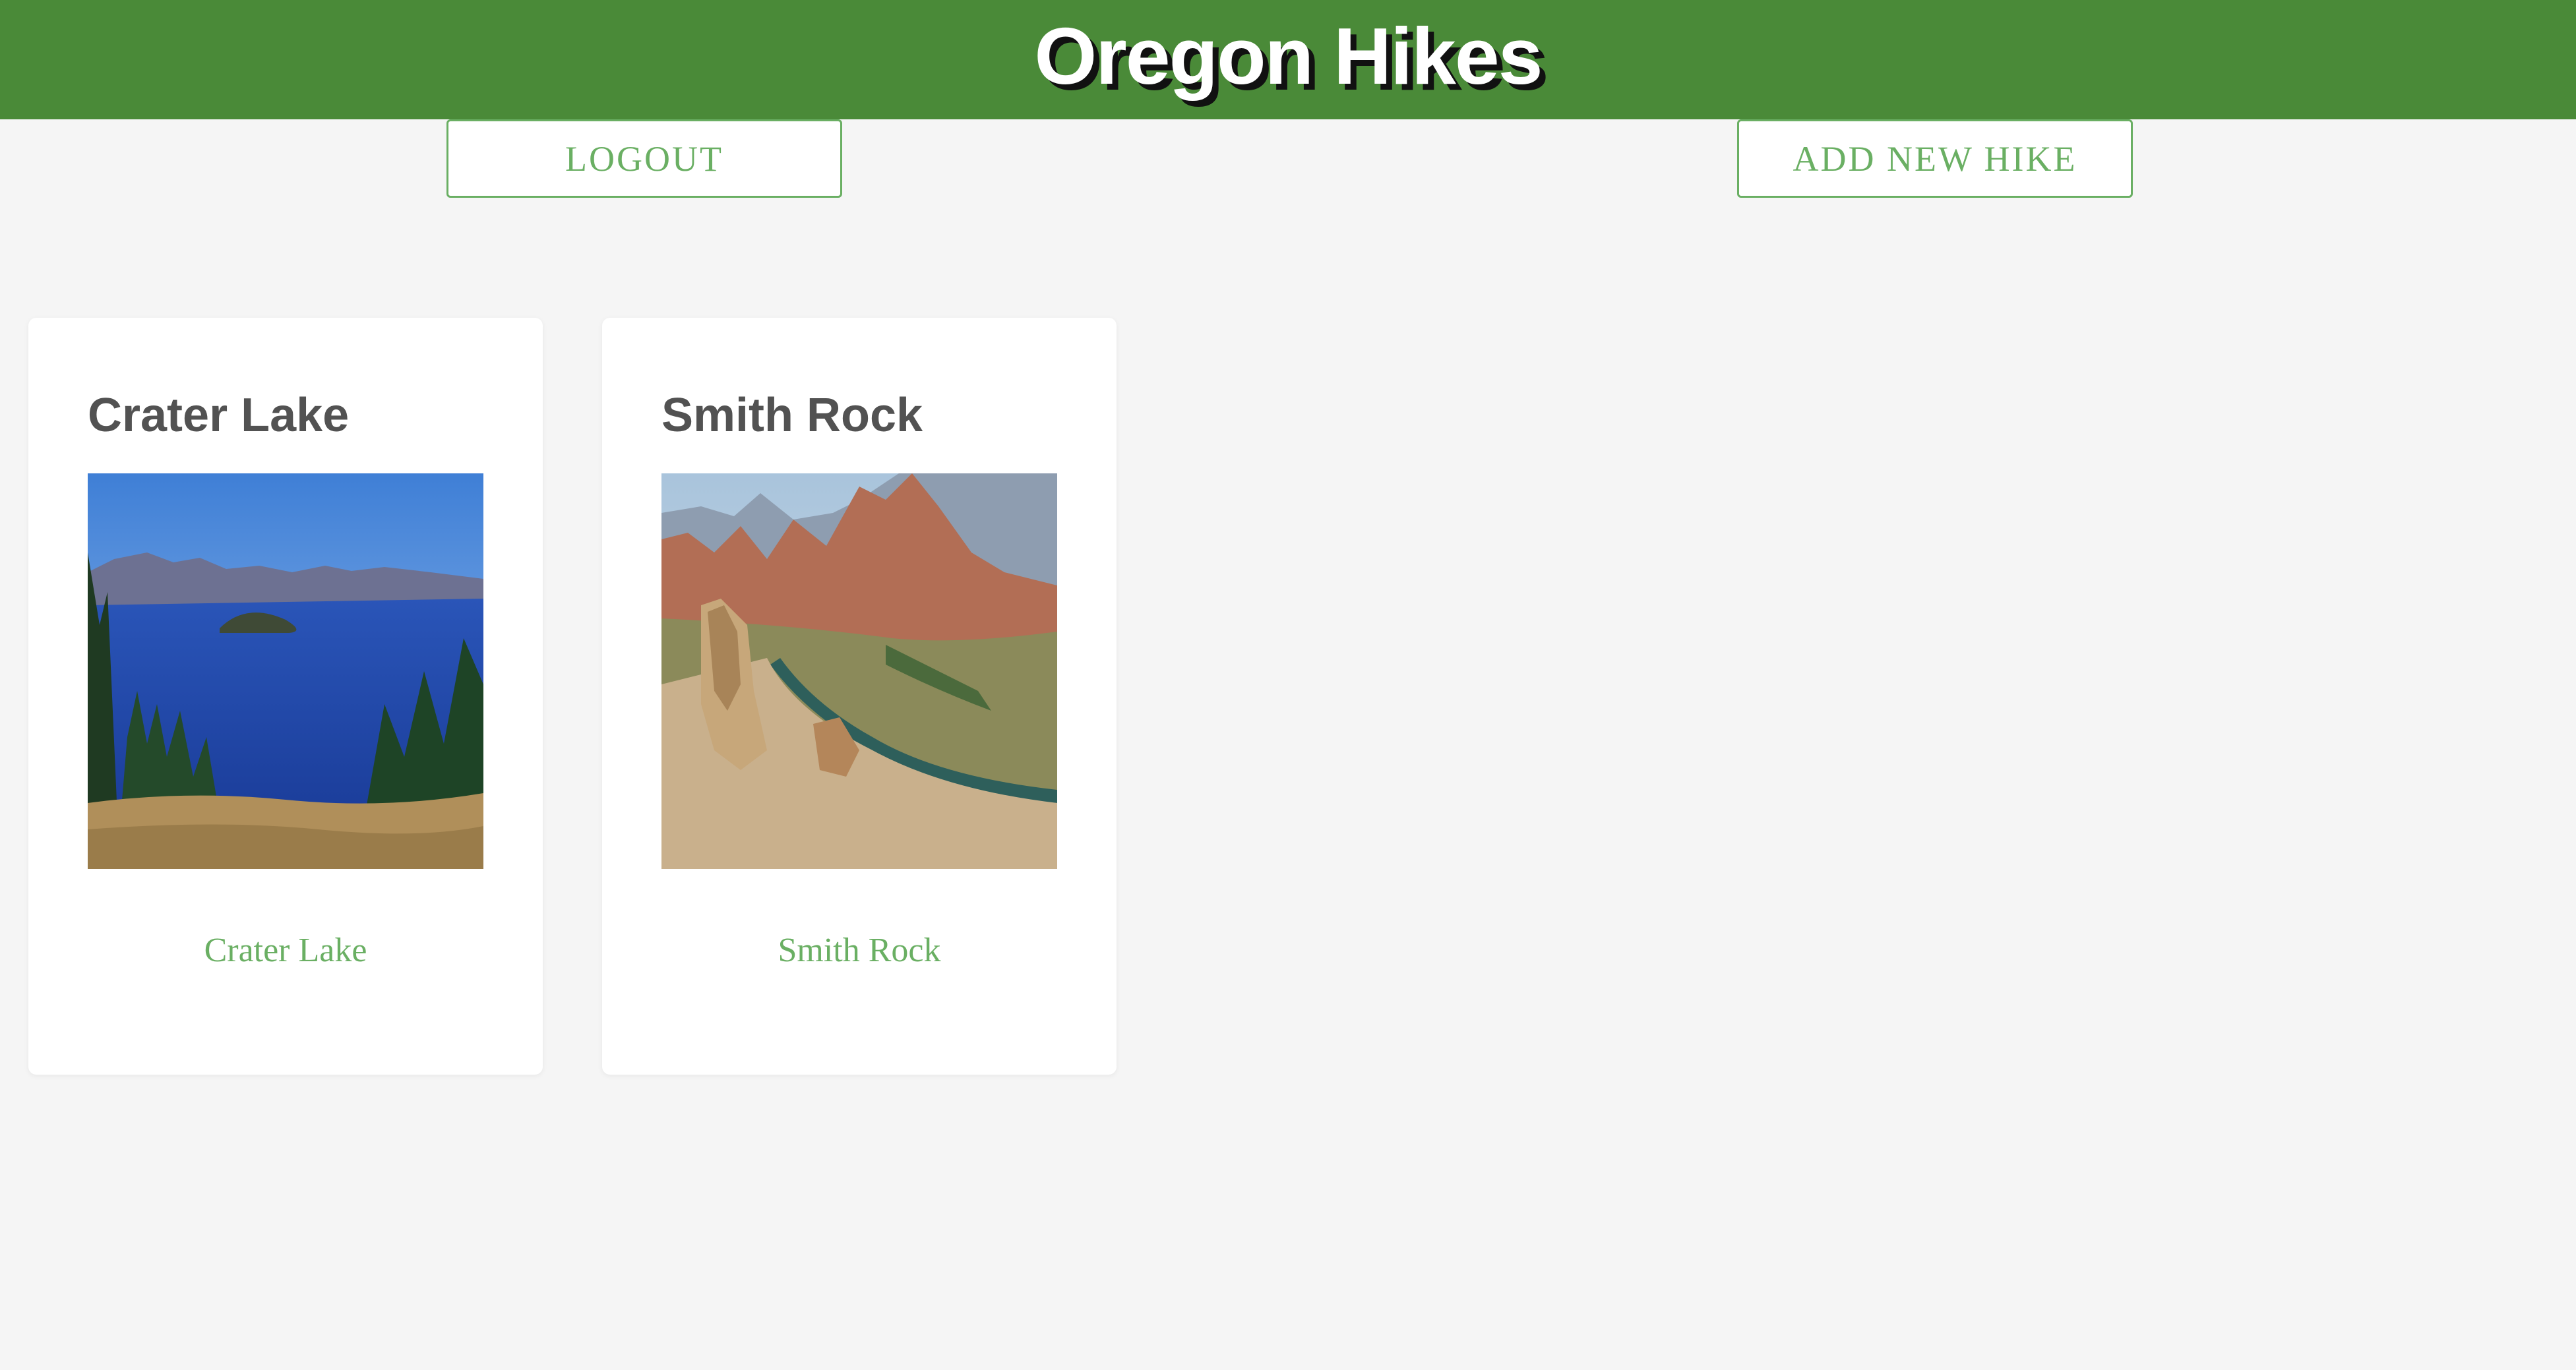 This screenshot has width=2576, height=1370. I want to click on hike-card-title: Smith Rock, so click(792, 415).